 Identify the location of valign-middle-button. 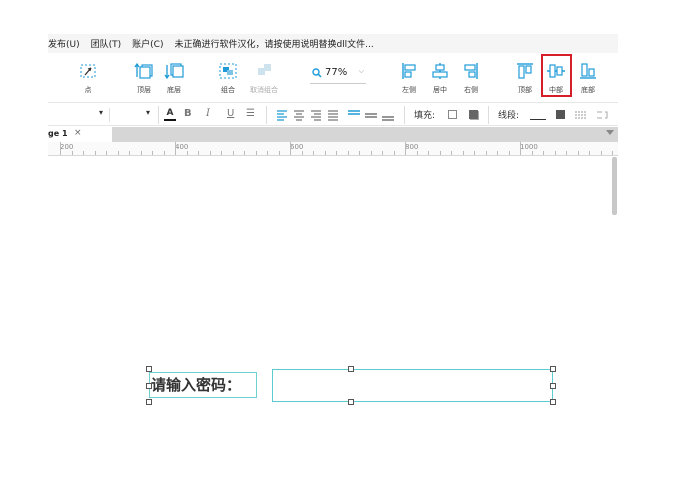
(371, 115).